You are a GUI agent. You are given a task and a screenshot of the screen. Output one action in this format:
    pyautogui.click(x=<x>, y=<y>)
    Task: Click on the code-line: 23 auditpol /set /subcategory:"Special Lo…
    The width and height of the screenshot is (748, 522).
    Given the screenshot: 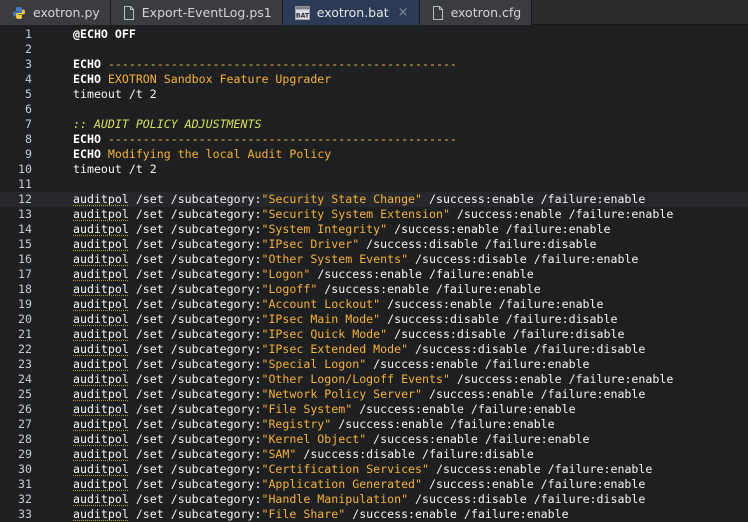 What is the action you would take?
    pyautogui.click(x=374, y=364)
    